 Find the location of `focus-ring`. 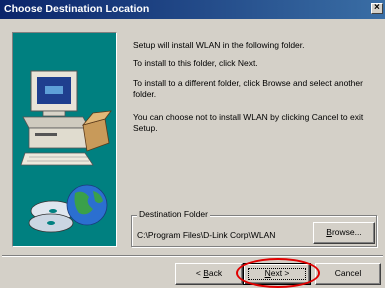

focus-ring is located at coordinates (277, 274).